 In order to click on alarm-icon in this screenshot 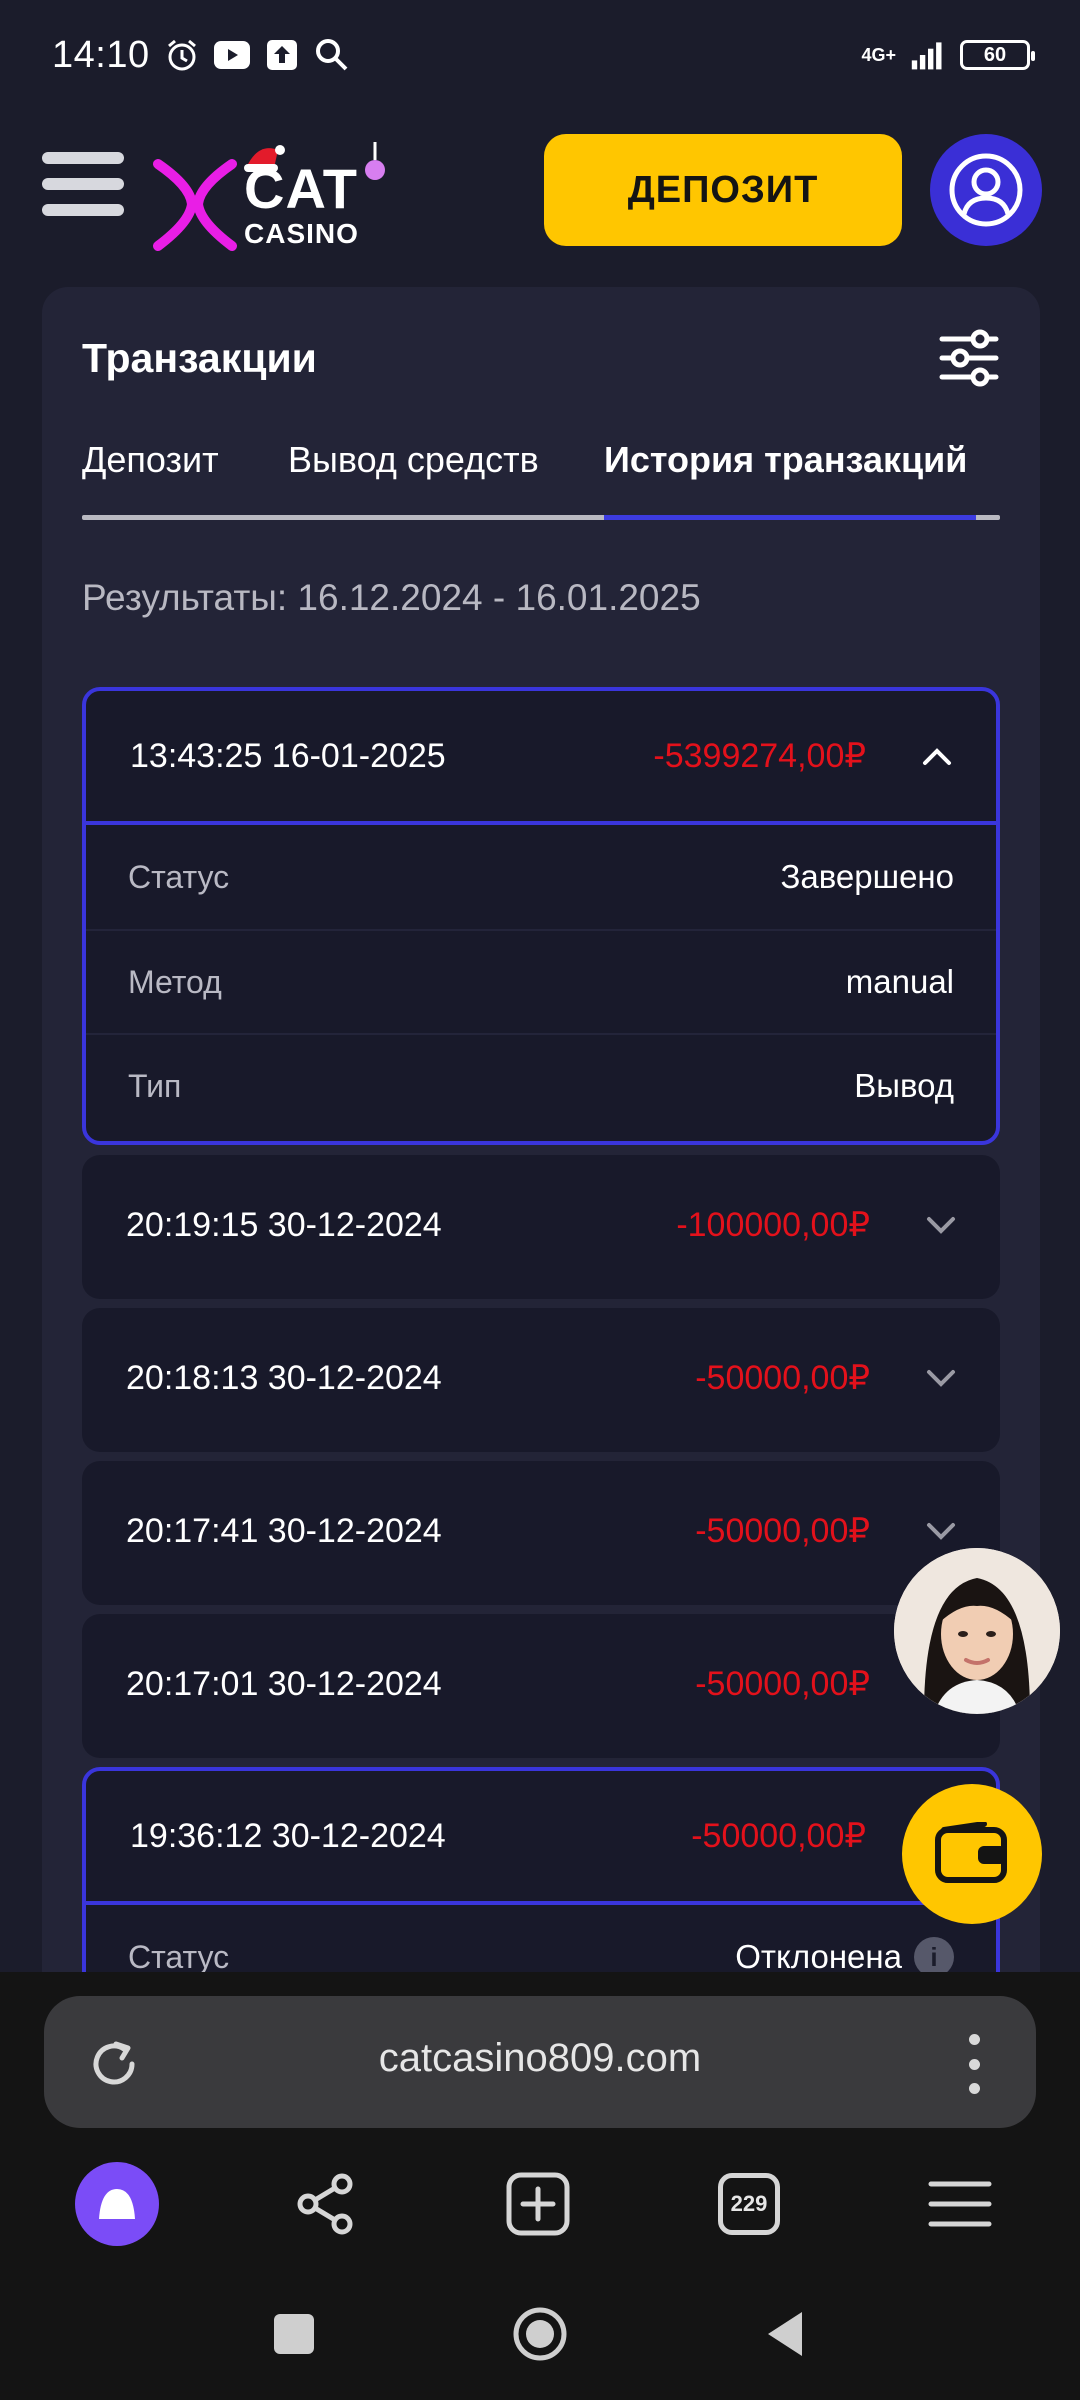, I will do `click(182, 55)`.